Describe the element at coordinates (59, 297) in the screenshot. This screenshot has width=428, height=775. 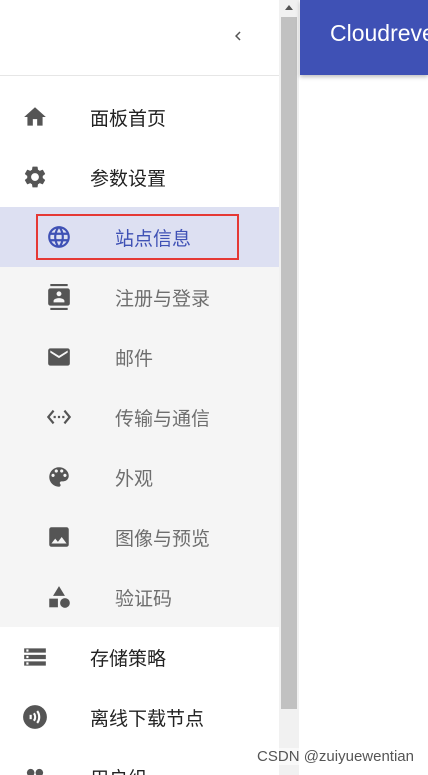
I see `contact-card-icon` at that location.